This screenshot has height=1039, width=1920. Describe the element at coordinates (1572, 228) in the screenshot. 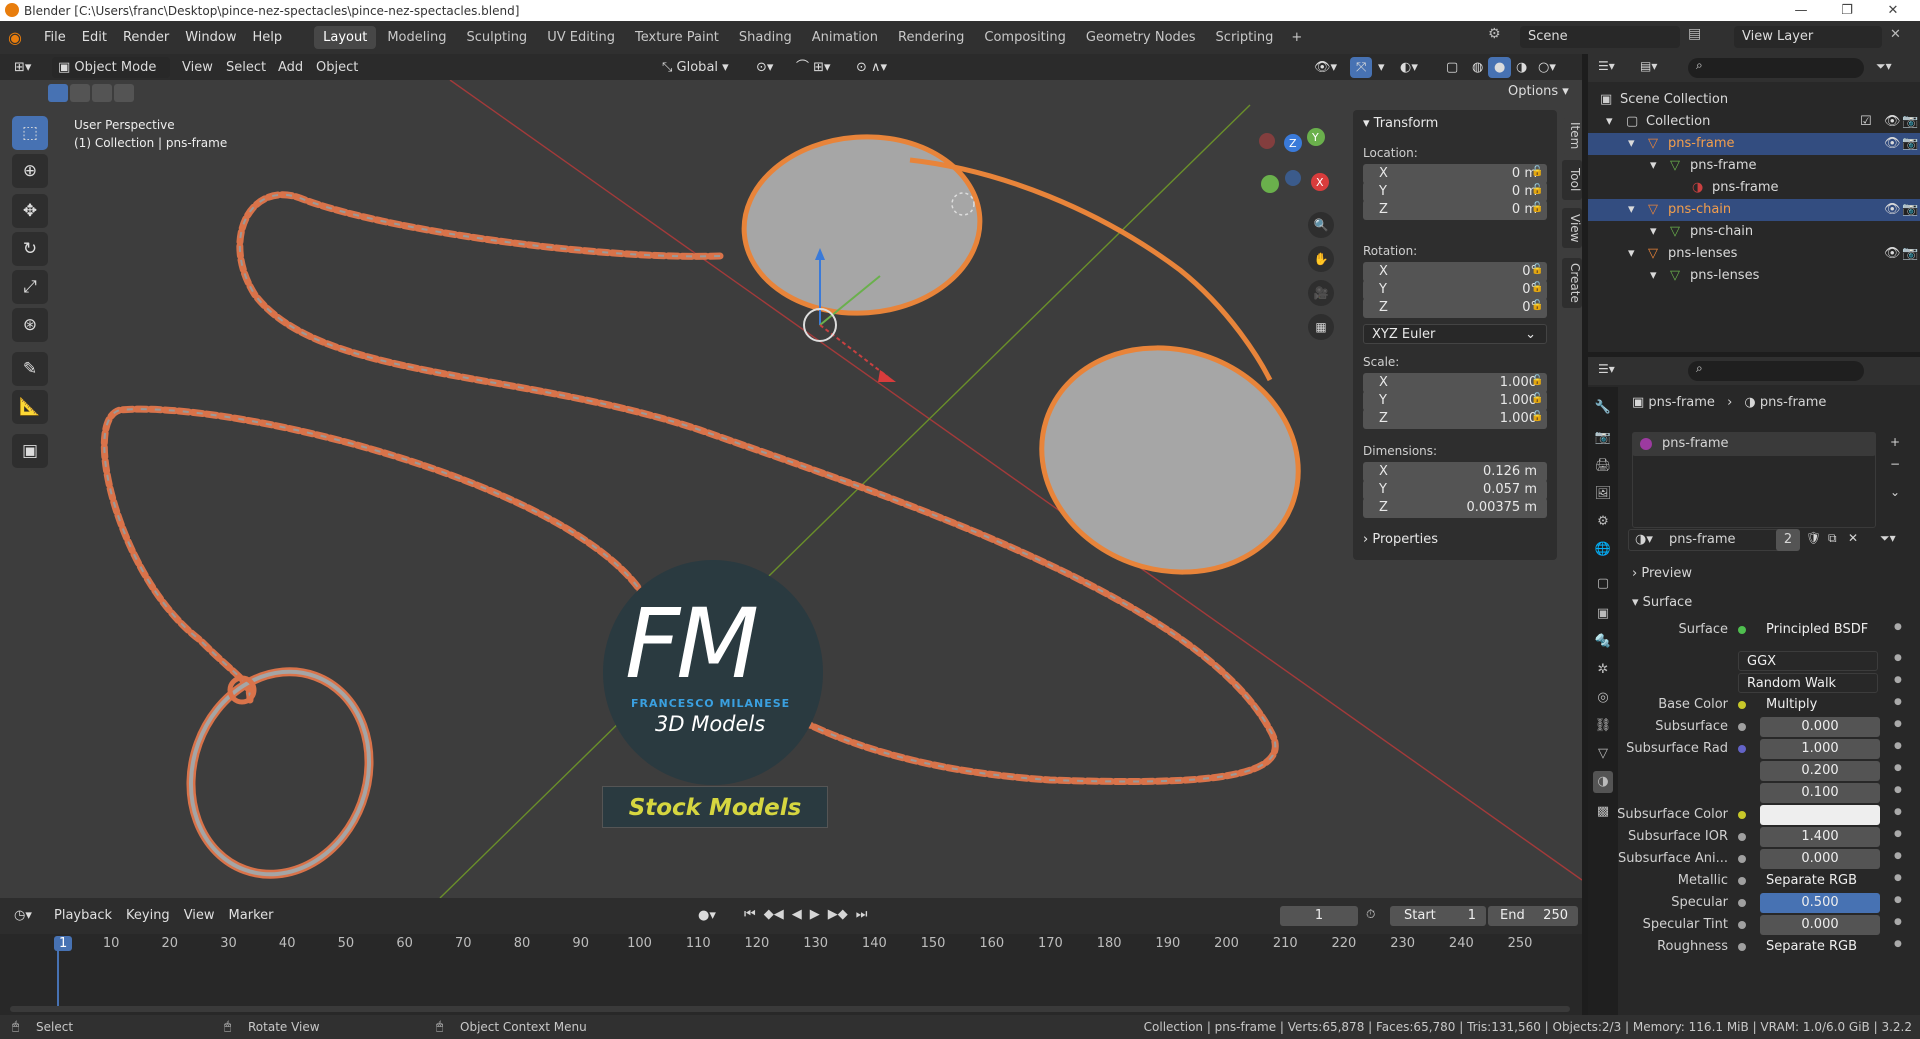

I see `tab-view: View` at that location.